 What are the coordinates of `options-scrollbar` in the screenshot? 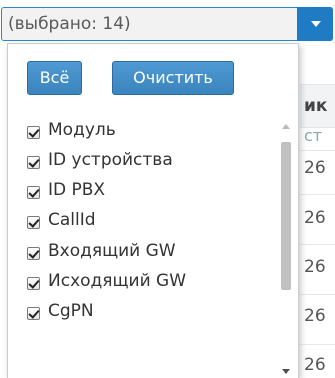 It's located at (286, 249).